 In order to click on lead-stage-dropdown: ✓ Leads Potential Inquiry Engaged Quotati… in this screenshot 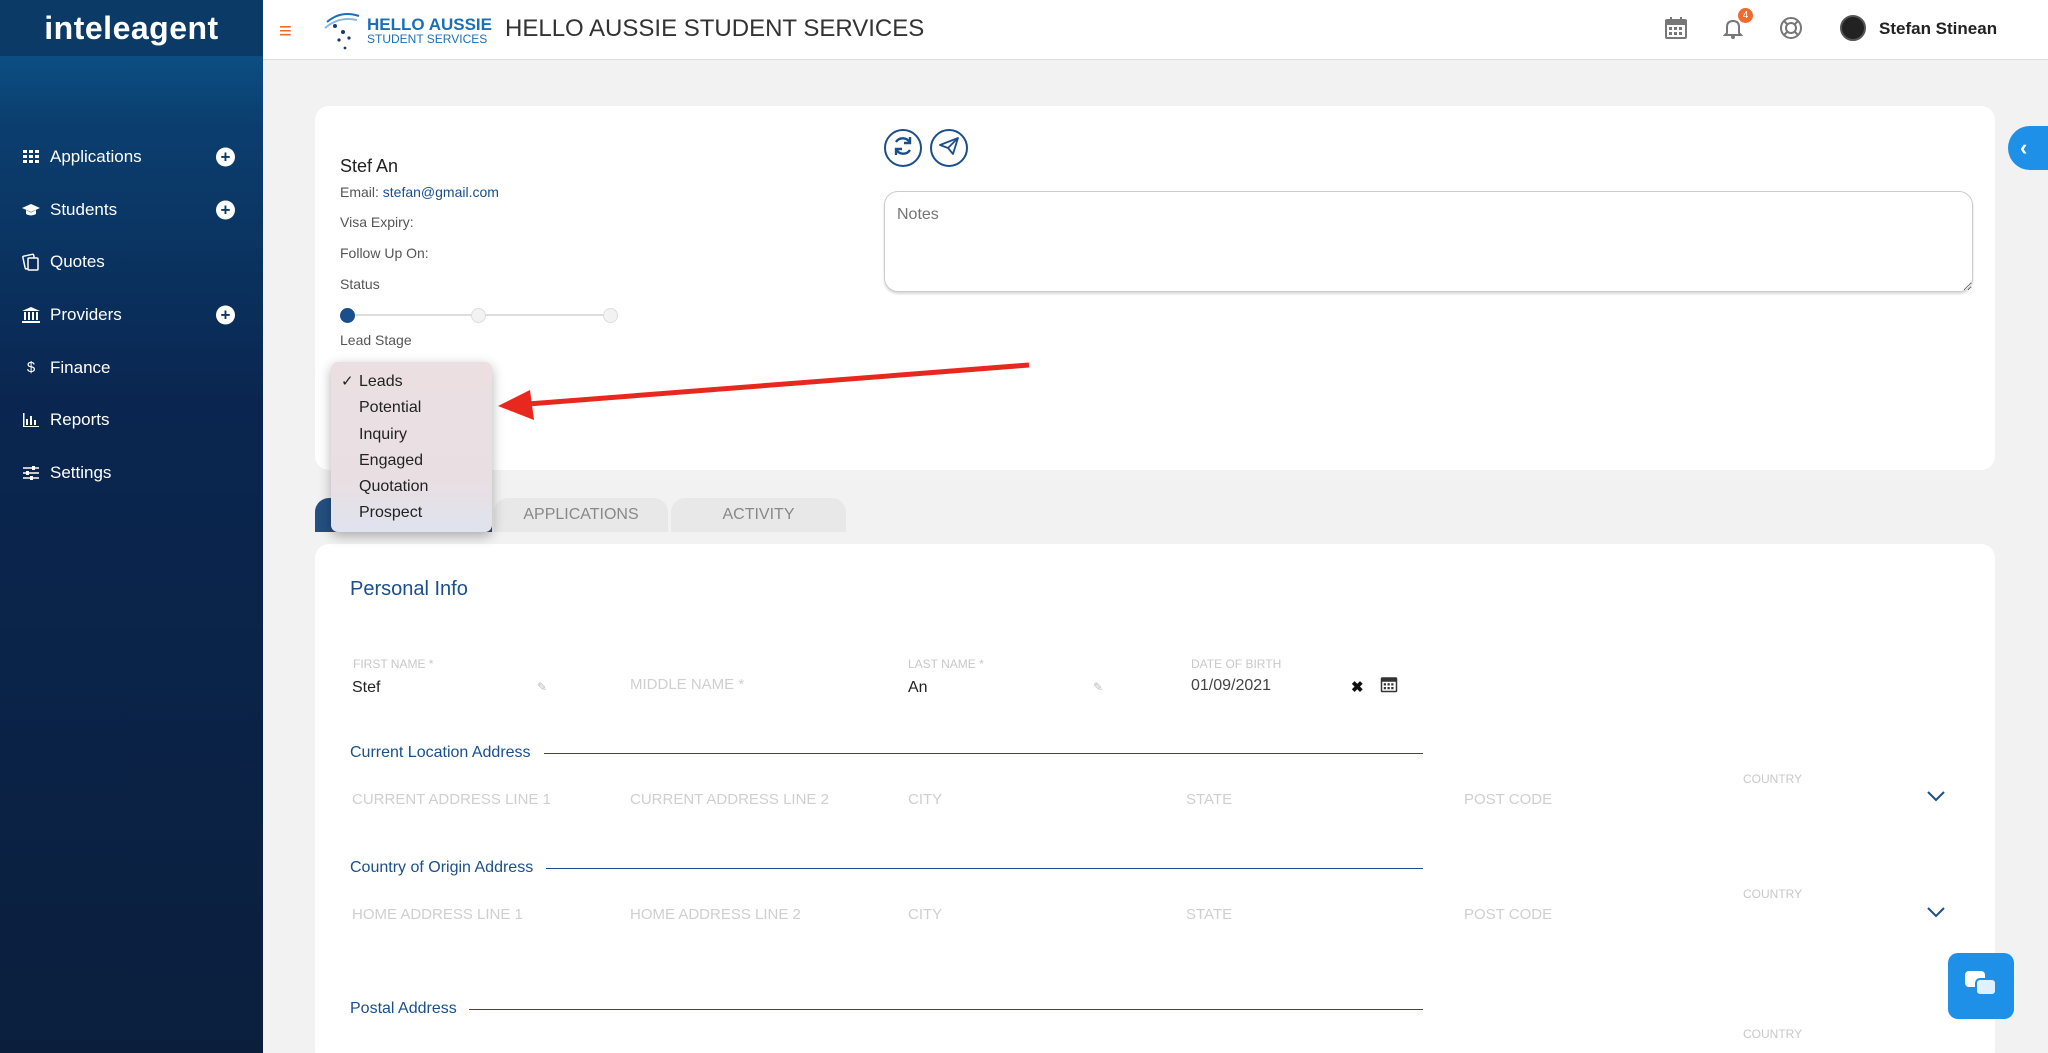, I will do `click(411, 447)`.